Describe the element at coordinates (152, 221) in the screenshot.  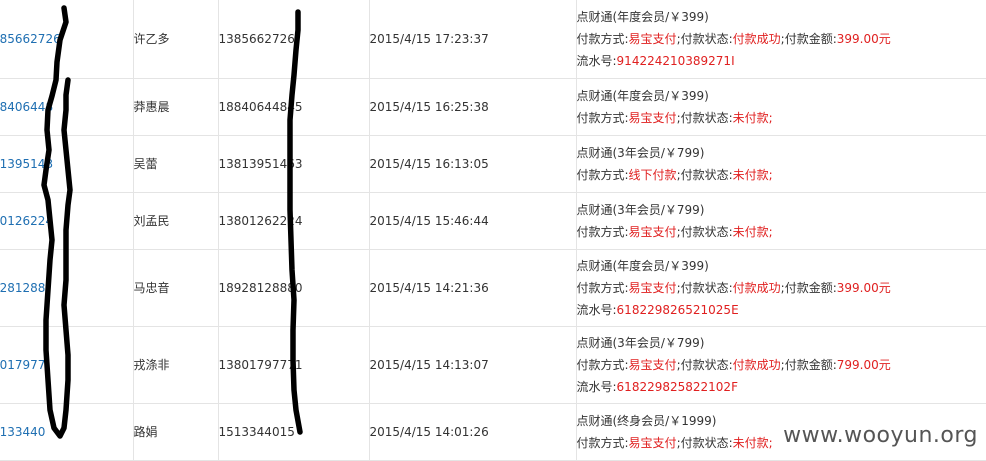
I see `customer-name: 刘孟民` at that location.